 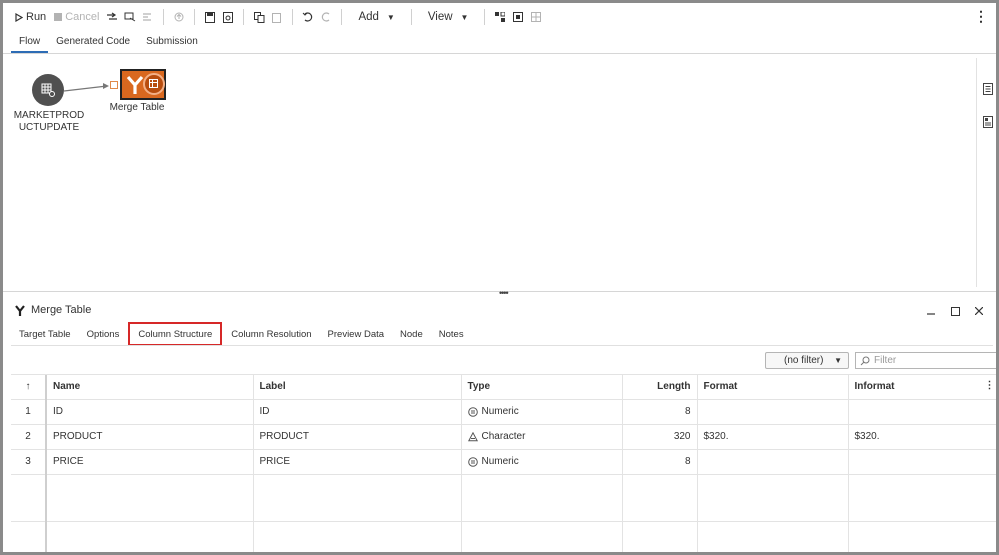 I want to click on tab-node: Node, so click(x=411, y=334).